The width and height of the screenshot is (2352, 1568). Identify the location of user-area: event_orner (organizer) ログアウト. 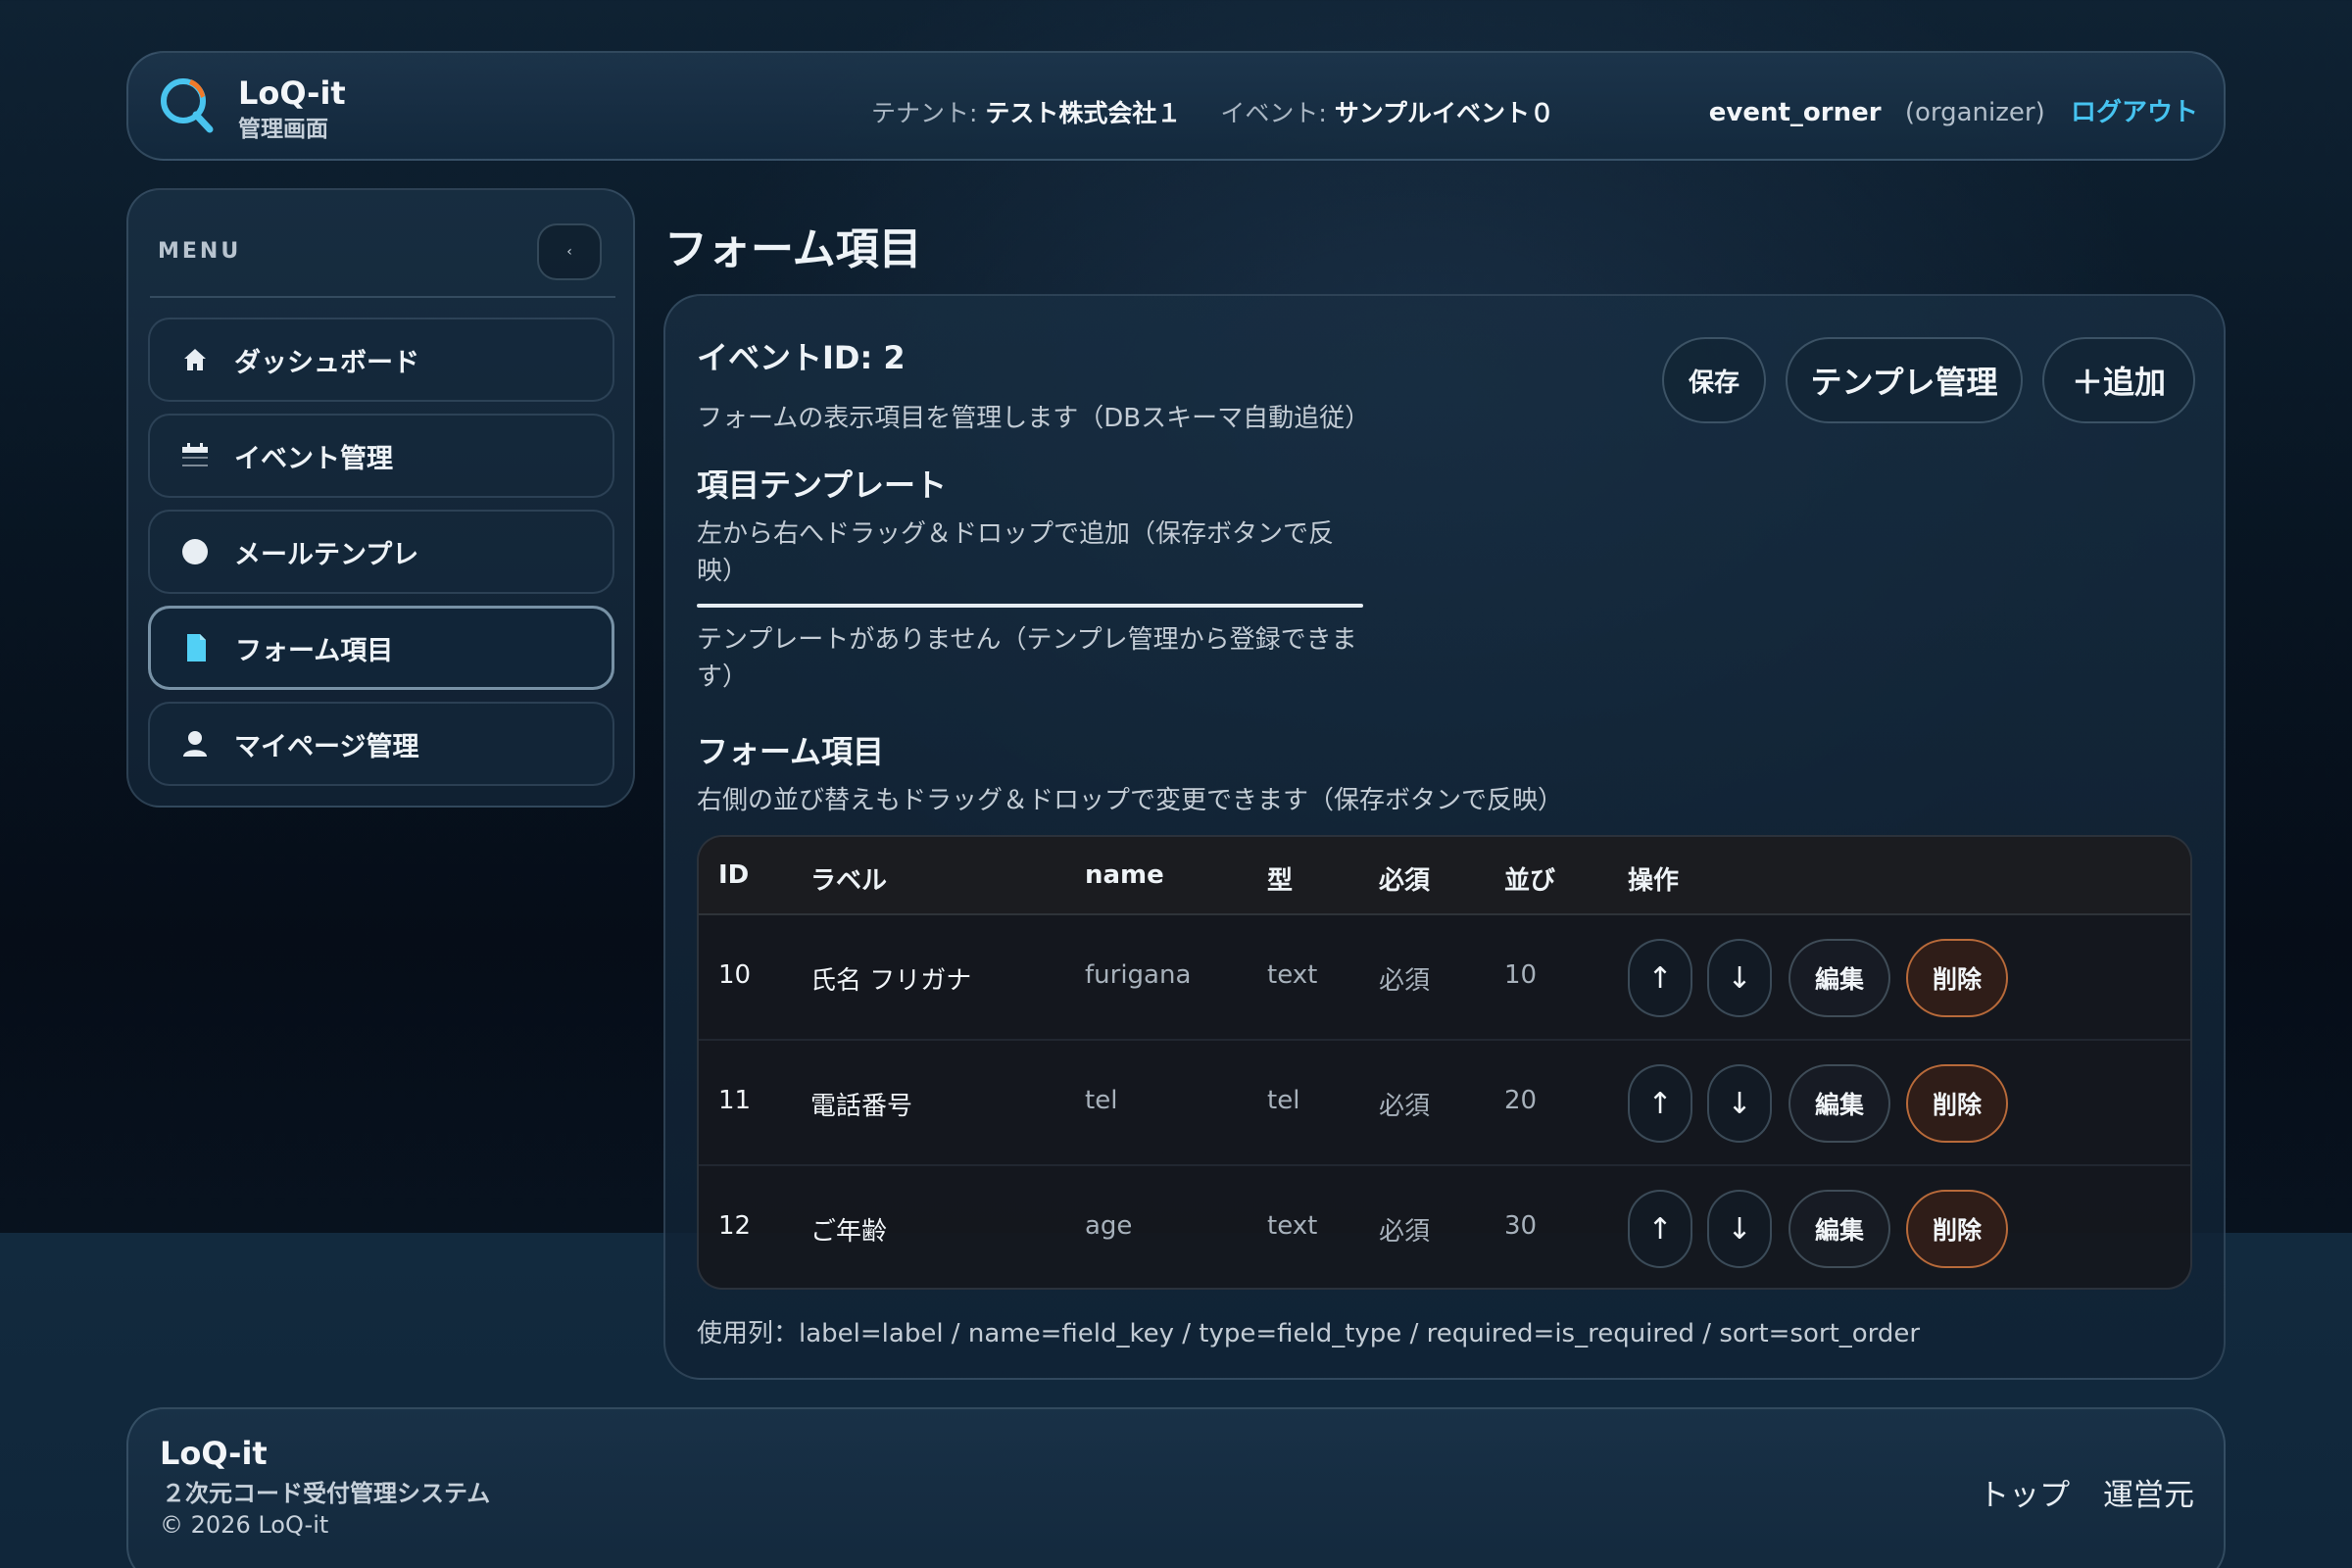
(1953, 110).